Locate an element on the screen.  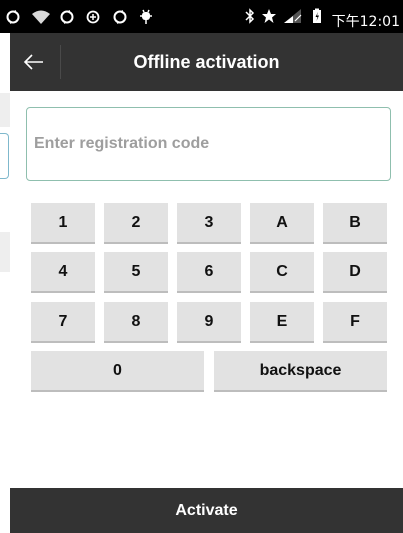
key-9: 9 is located at coordinates (209, 322).